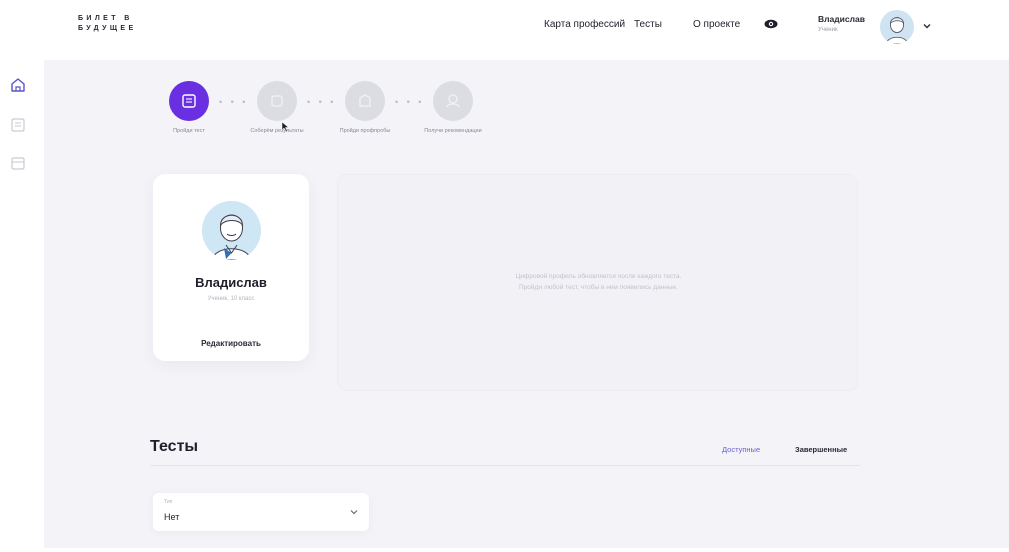  Describe the element at coordinates (821, 449) in the screenshot. I see `tab-completed: Завершенные` at that location.